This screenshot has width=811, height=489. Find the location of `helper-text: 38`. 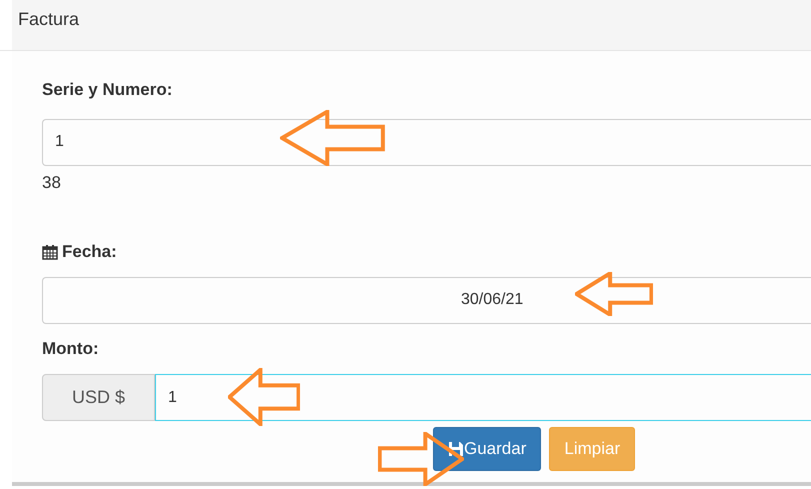

helper-text: 38 is located at coordinates (52, 183).